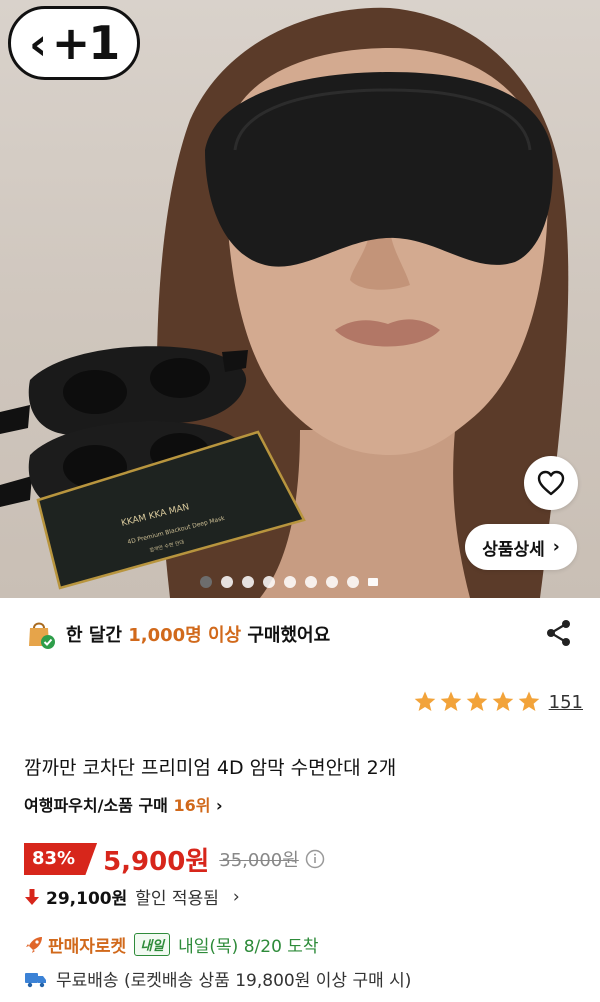  I want to click on truck-icon, so click(35, 979).